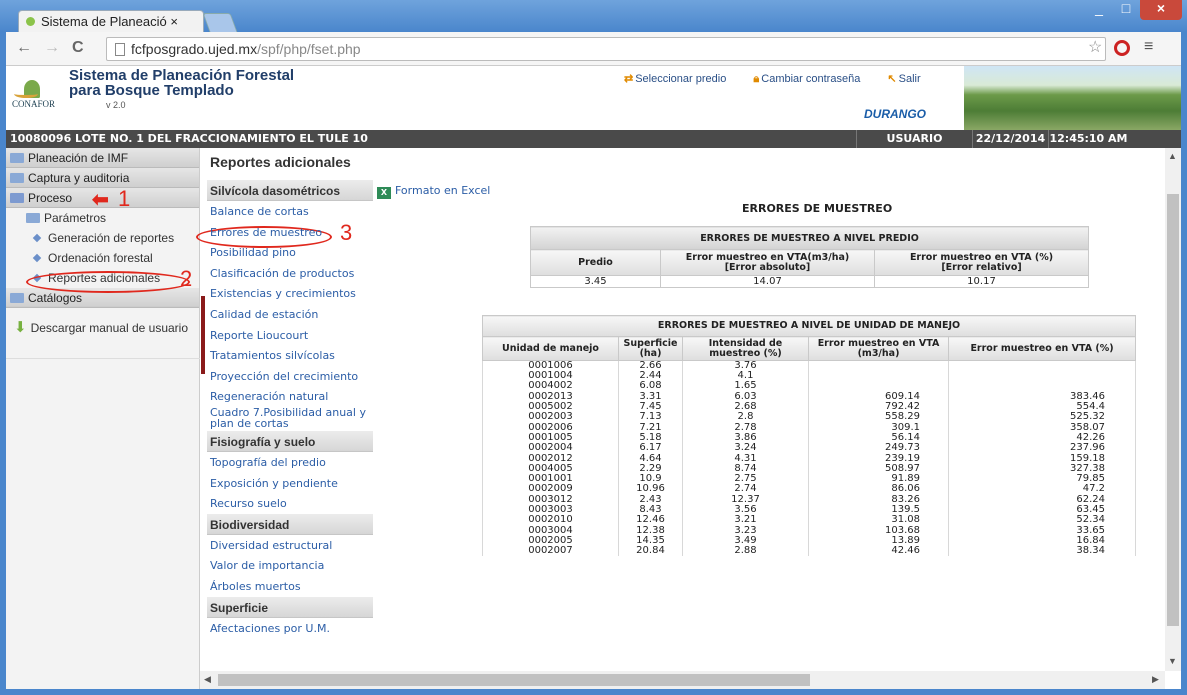  What do you see at coordinates (981, 267) in the screenshot?
I see `col-header-error-rel-line2: [Error relativo]` at bounding box center [981, 267].